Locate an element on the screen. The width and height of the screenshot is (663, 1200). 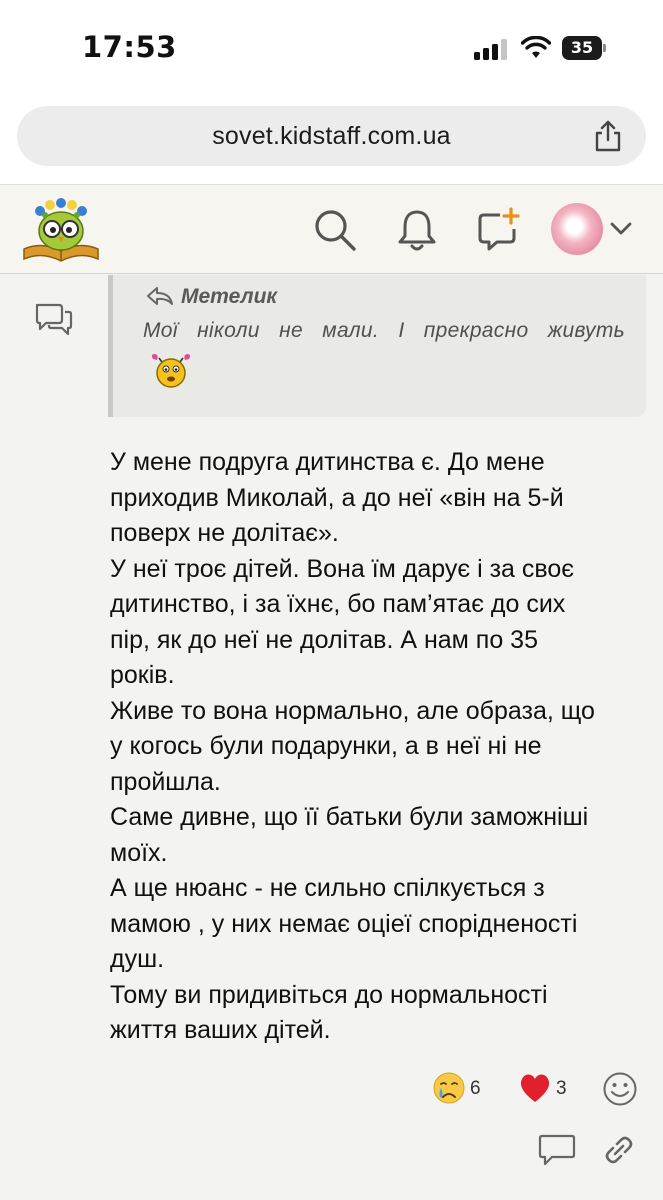
chevron-down-icon is located at coordinates (621, 228).